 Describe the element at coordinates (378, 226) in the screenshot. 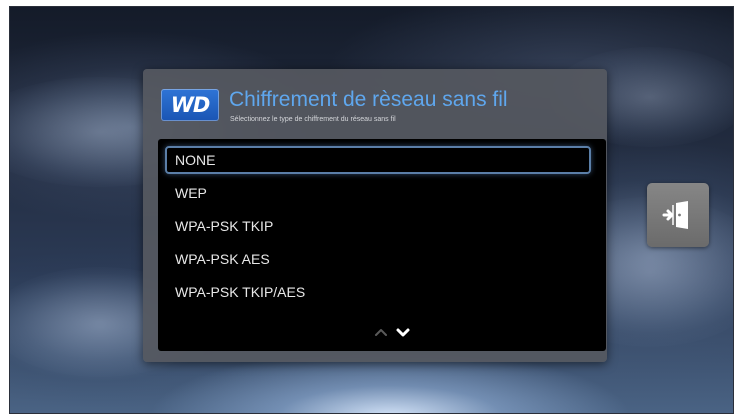

I see `option-wpa-psk-tkip: WPA-PSK TKIP` at that location.